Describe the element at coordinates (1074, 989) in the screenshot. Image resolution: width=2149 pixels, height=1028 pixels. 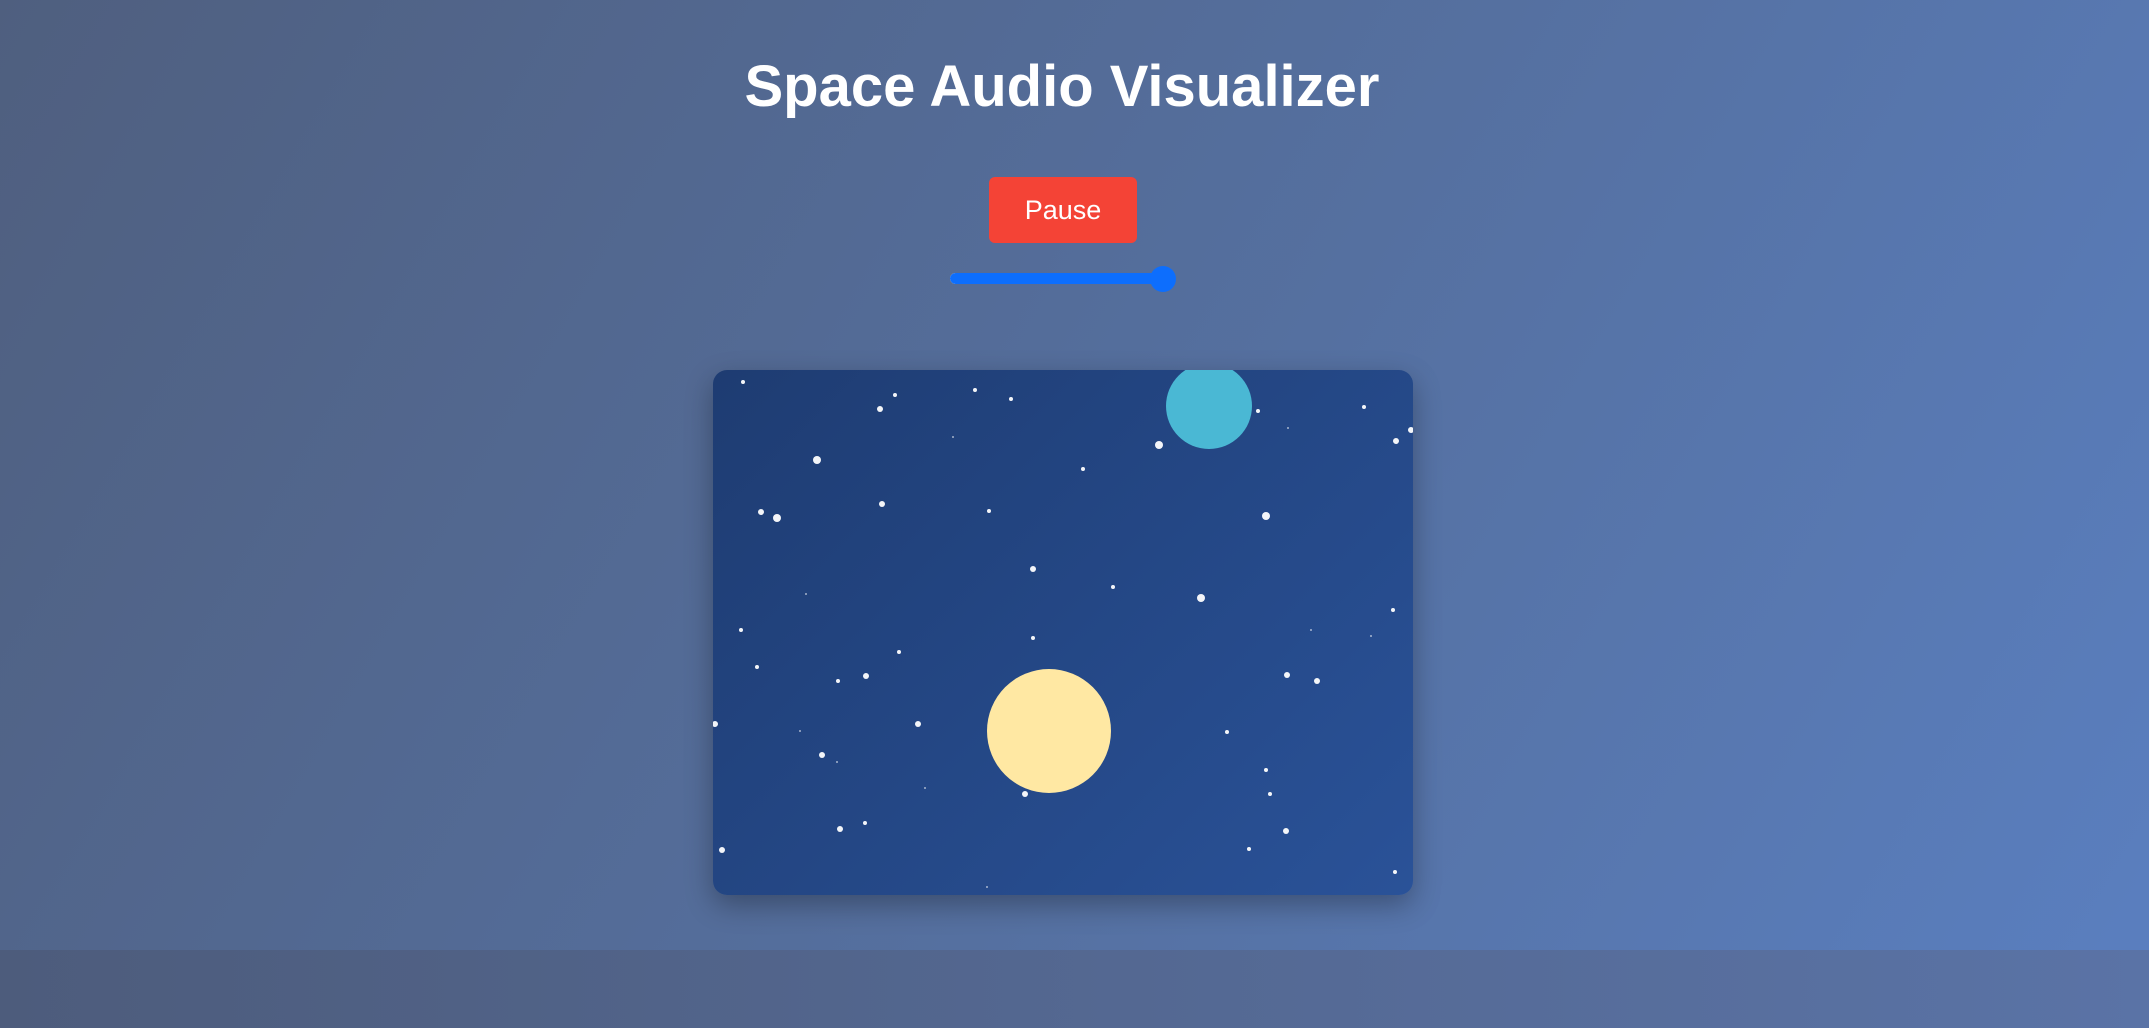
I see `footer-band` at that location.